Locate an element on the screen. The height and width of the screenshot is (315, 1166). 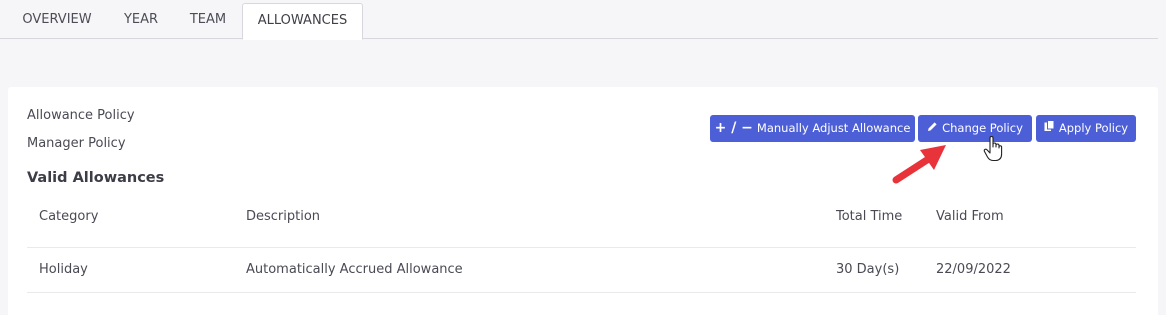
manually-adjust-allowance-label: Manually Adjust Allowance is located at coordinates (833, 128).